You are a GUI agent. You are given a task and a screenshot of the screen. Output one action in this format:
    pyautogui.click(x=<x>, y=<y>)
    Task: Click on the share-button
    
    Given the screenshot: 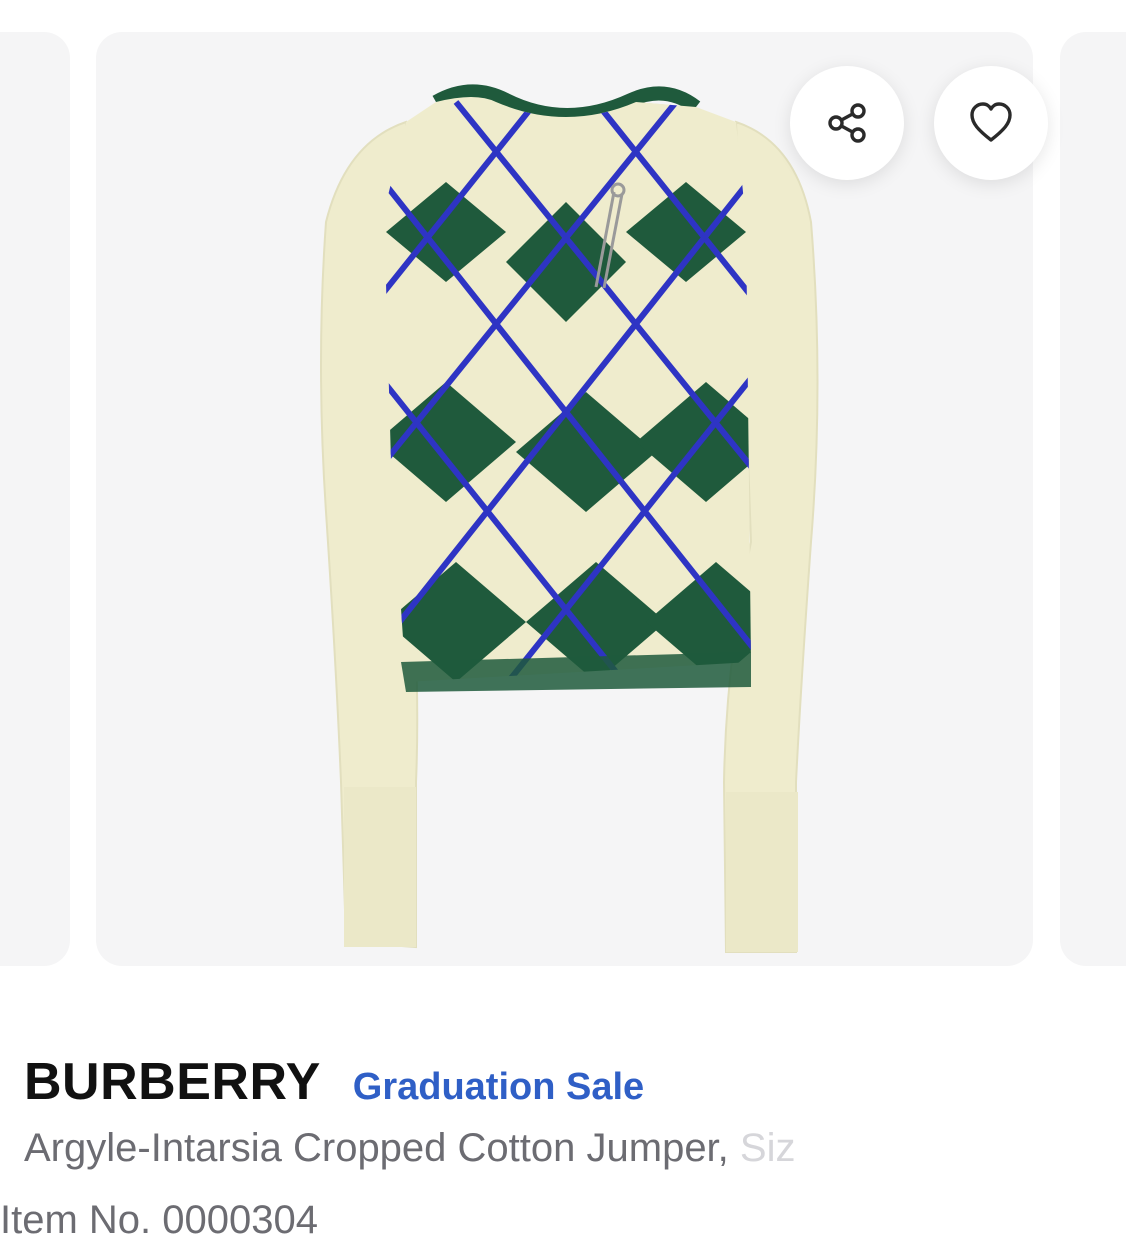 What is the action you would take?
    pyautogui.click(x=847, y=123)
    